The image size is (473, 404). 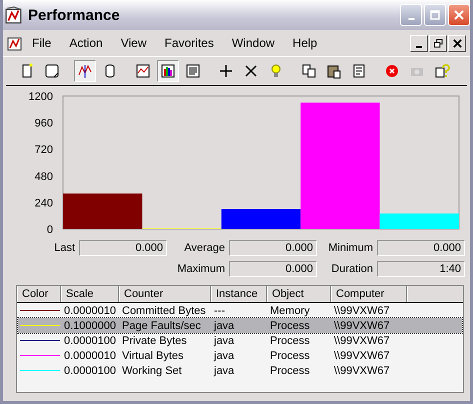 I want to click on window-title: Performance, so click(x=74, y=15).